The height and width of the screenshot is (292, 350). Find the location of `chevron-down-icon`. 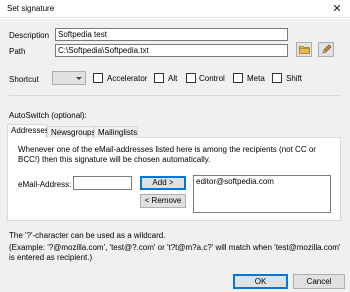

chevron-down-icon is located at coordinates (79, 78).